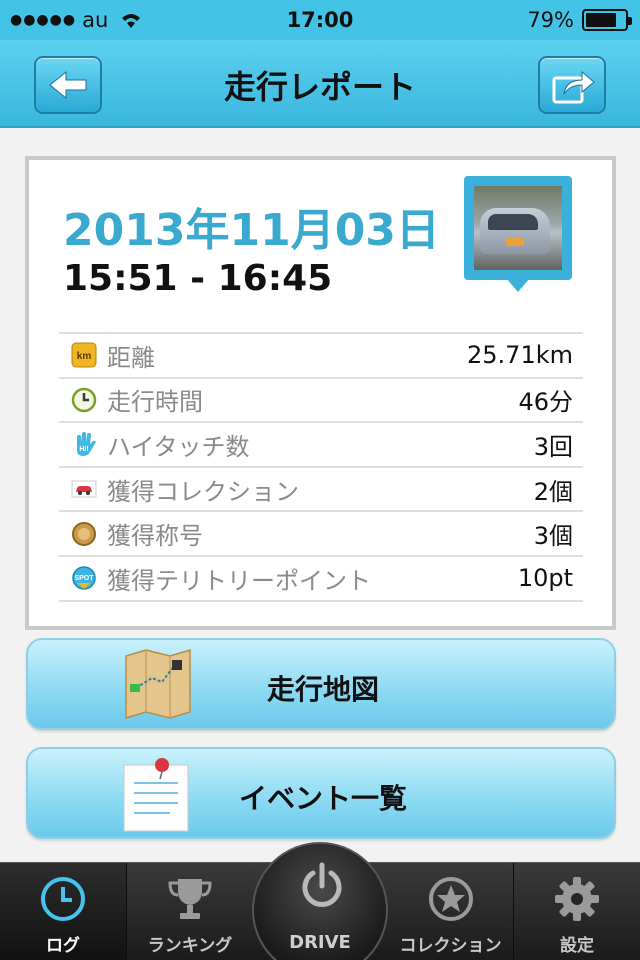  Describe the element at coordinates (155, 402) in the screenshot. I see `stat-label: 走行時間` at that location.